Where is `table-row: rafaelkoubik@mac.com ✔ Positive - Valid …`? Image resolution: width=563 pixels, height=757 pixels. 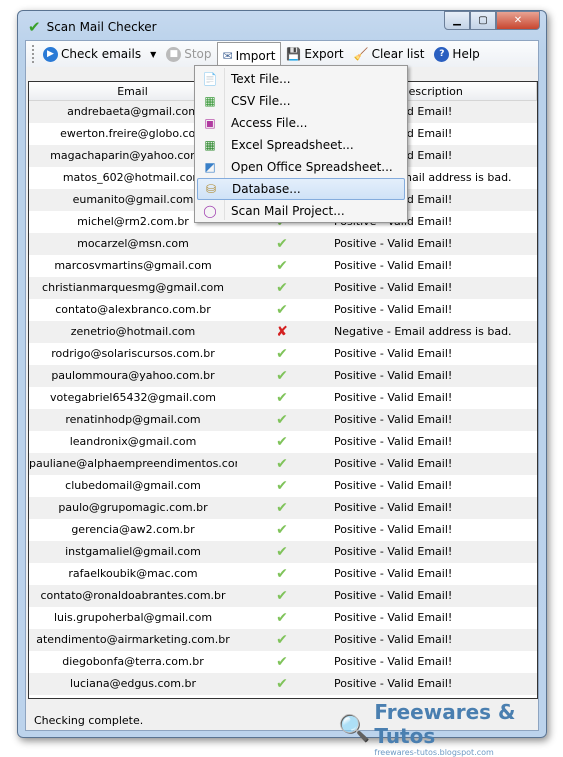
table-row: rafaelkoubik@mac.com ✔ Positive - Valid … is located at coordinates (283, 574).